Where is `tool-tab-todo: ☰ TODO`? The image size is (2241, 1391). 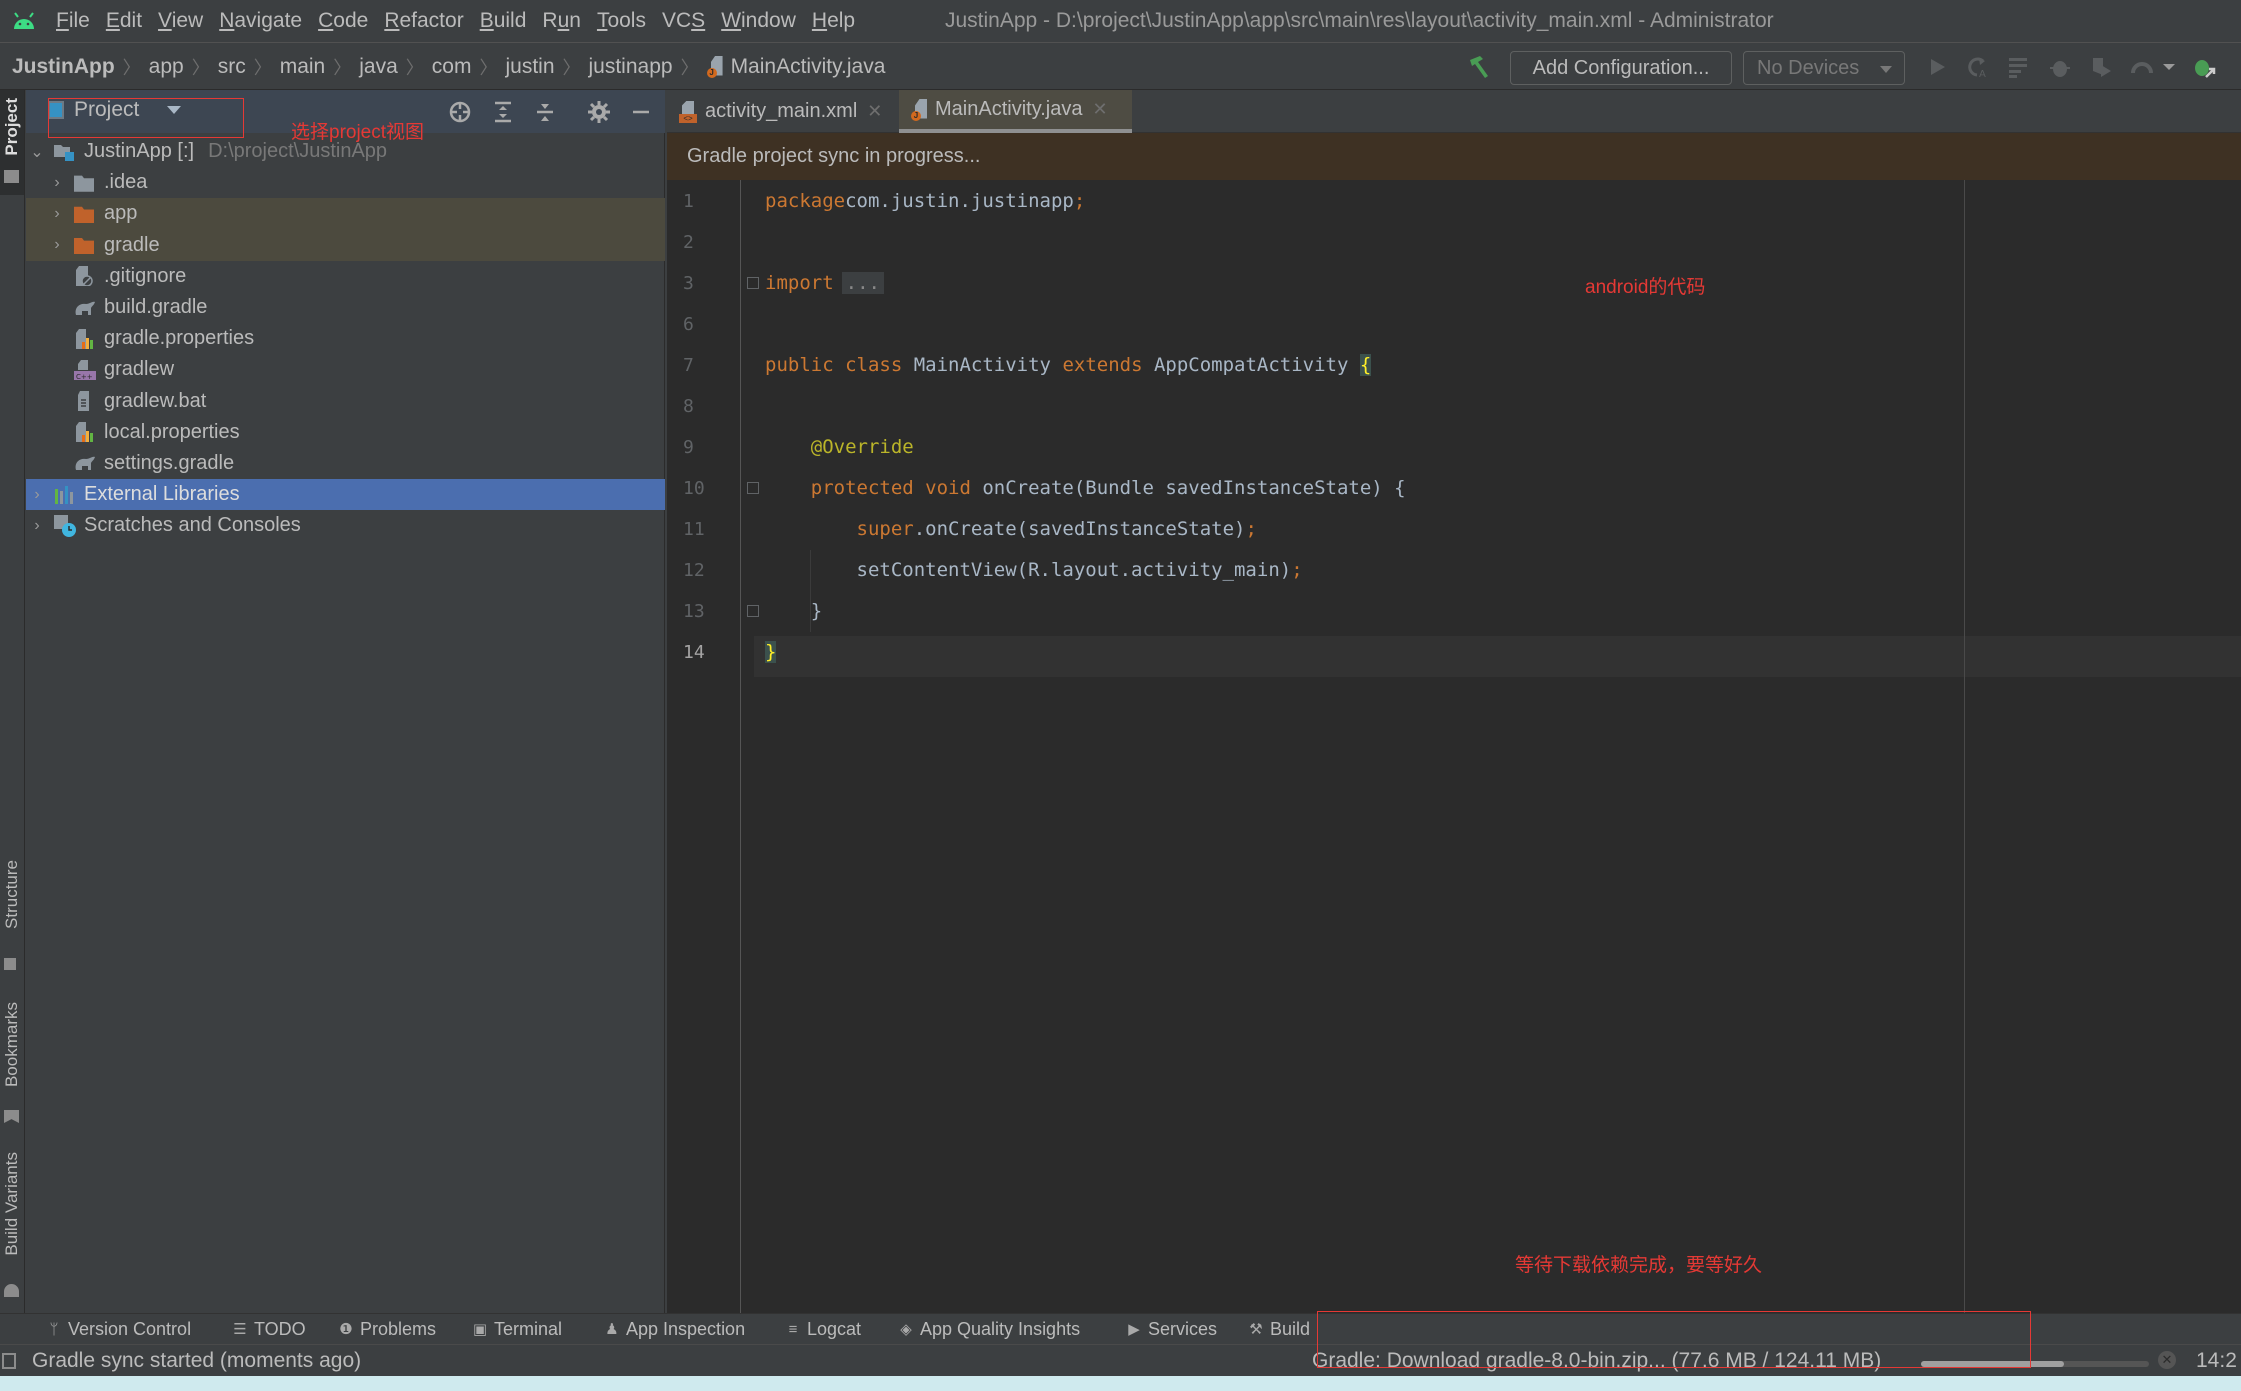 tool-tab-todo: ☰ TODO is located at coordinates (268, 1329).